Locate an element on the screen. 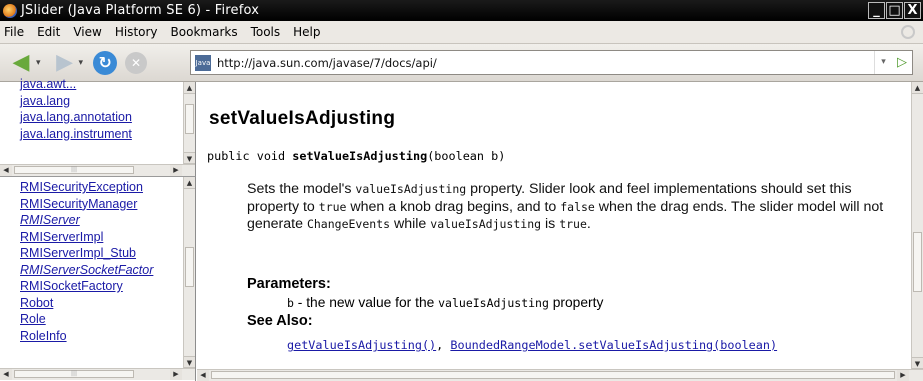  maximize-button: □ is located at coordinates (894, 10).